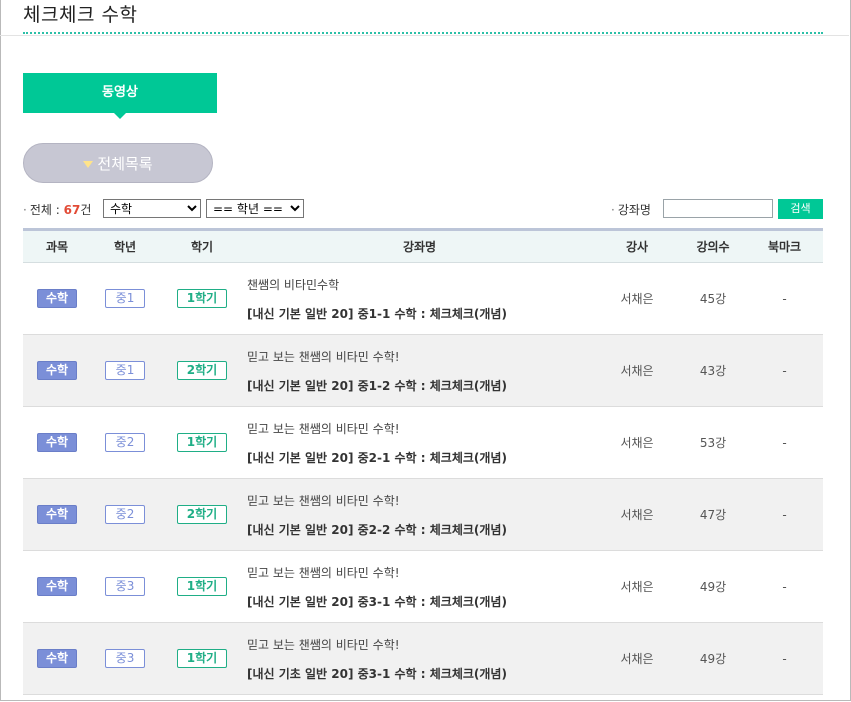  I want to click on header-term: 학기, so click(202, 246).